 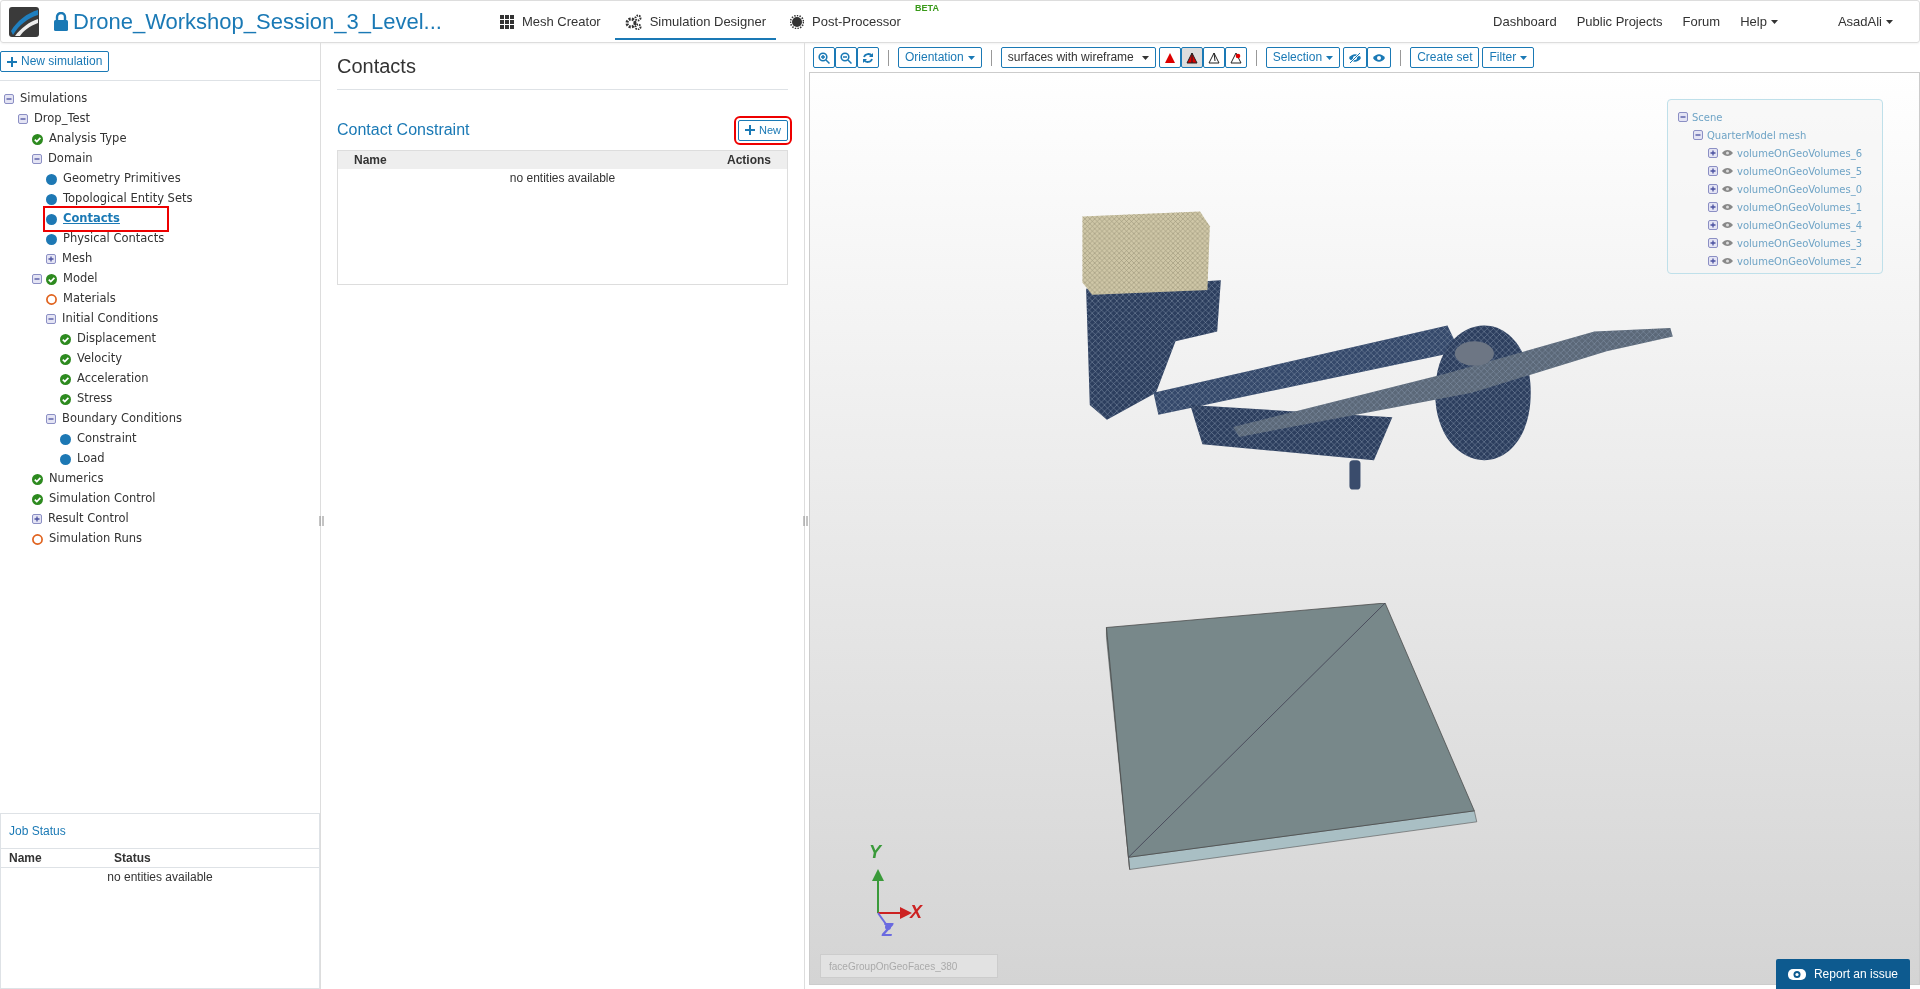 I want to click on tree-item: Model, so click(x=176, y=279).